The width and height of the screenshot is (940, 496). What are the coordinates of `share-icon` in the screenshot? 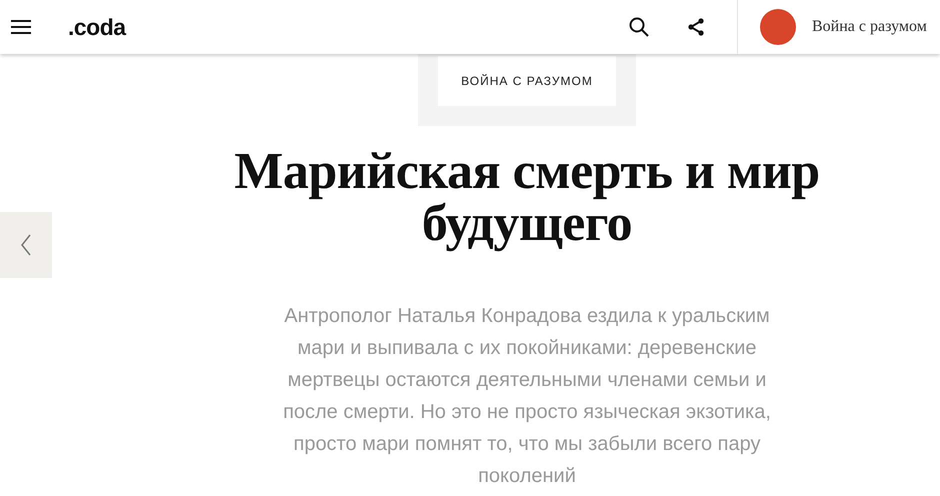 It's located at (696, 27).